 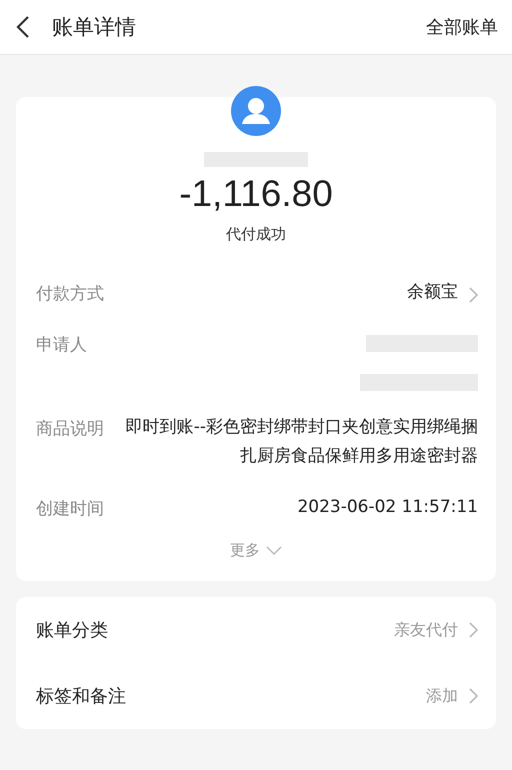 What do you see at coordinates (387, 507) in the screenshot?
I see `detail-value: 2023-06-02 11:57:11` at bounding box center [387, 507].